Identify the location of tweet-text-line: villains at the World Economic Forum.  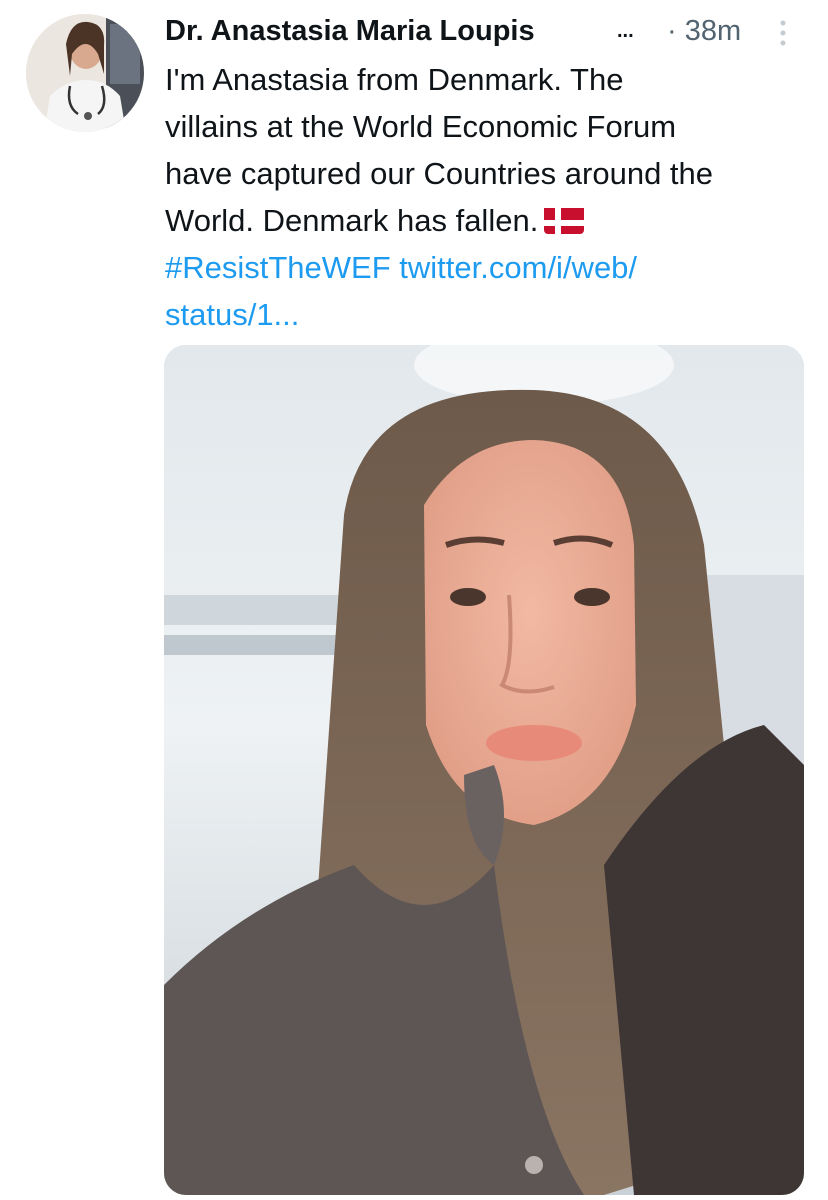
(421, 126).